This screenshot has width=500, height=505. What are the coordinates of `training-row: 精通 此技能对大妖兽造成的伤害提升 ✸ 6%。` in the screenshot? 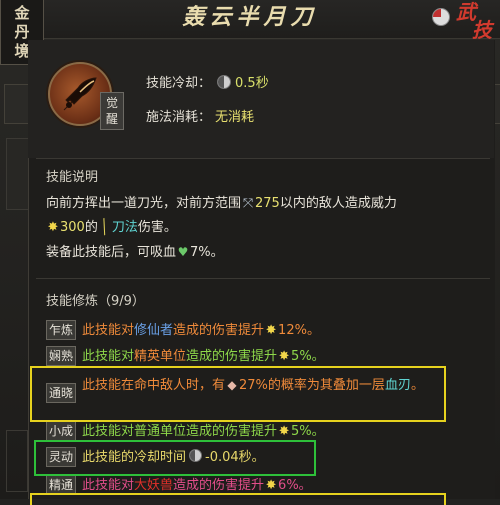 It's located at (266, 486).